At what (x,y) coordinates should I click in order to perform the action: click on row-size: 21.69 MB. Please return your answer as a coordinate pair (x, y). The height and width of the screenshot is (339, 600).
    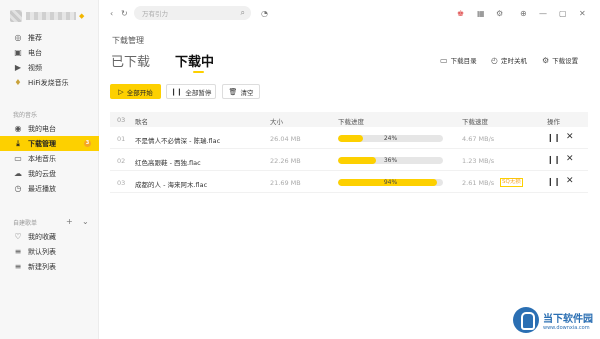
    Looking at the image, I should click on (285, 183).